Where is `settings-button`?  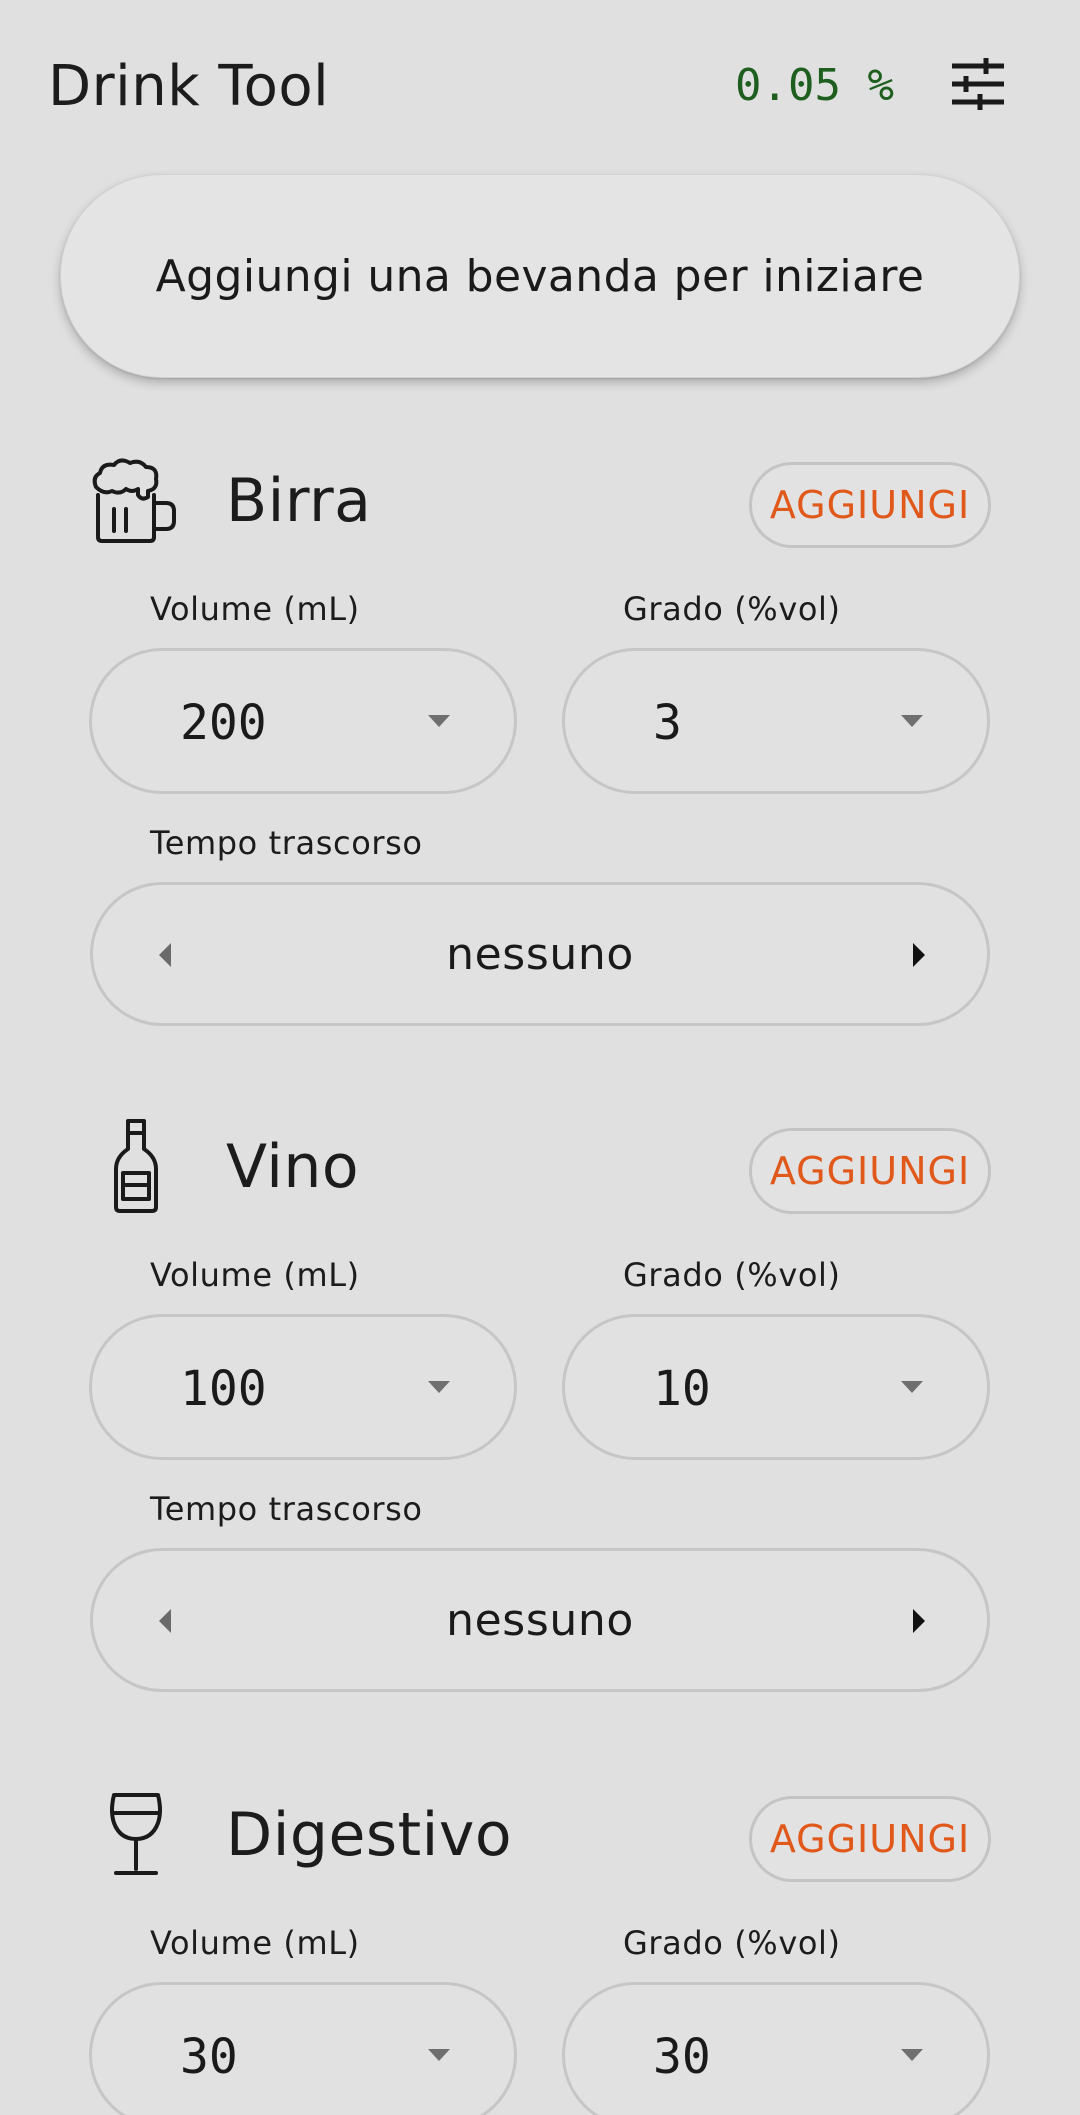 settings-button is located at coordinates (978, 84).